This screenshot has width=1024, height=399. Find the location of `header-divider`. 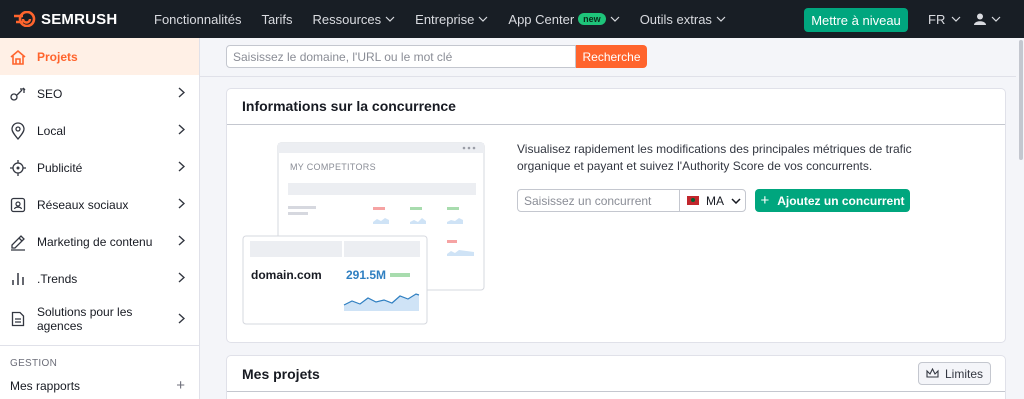

header-divider is located at coordinates (612, 76).